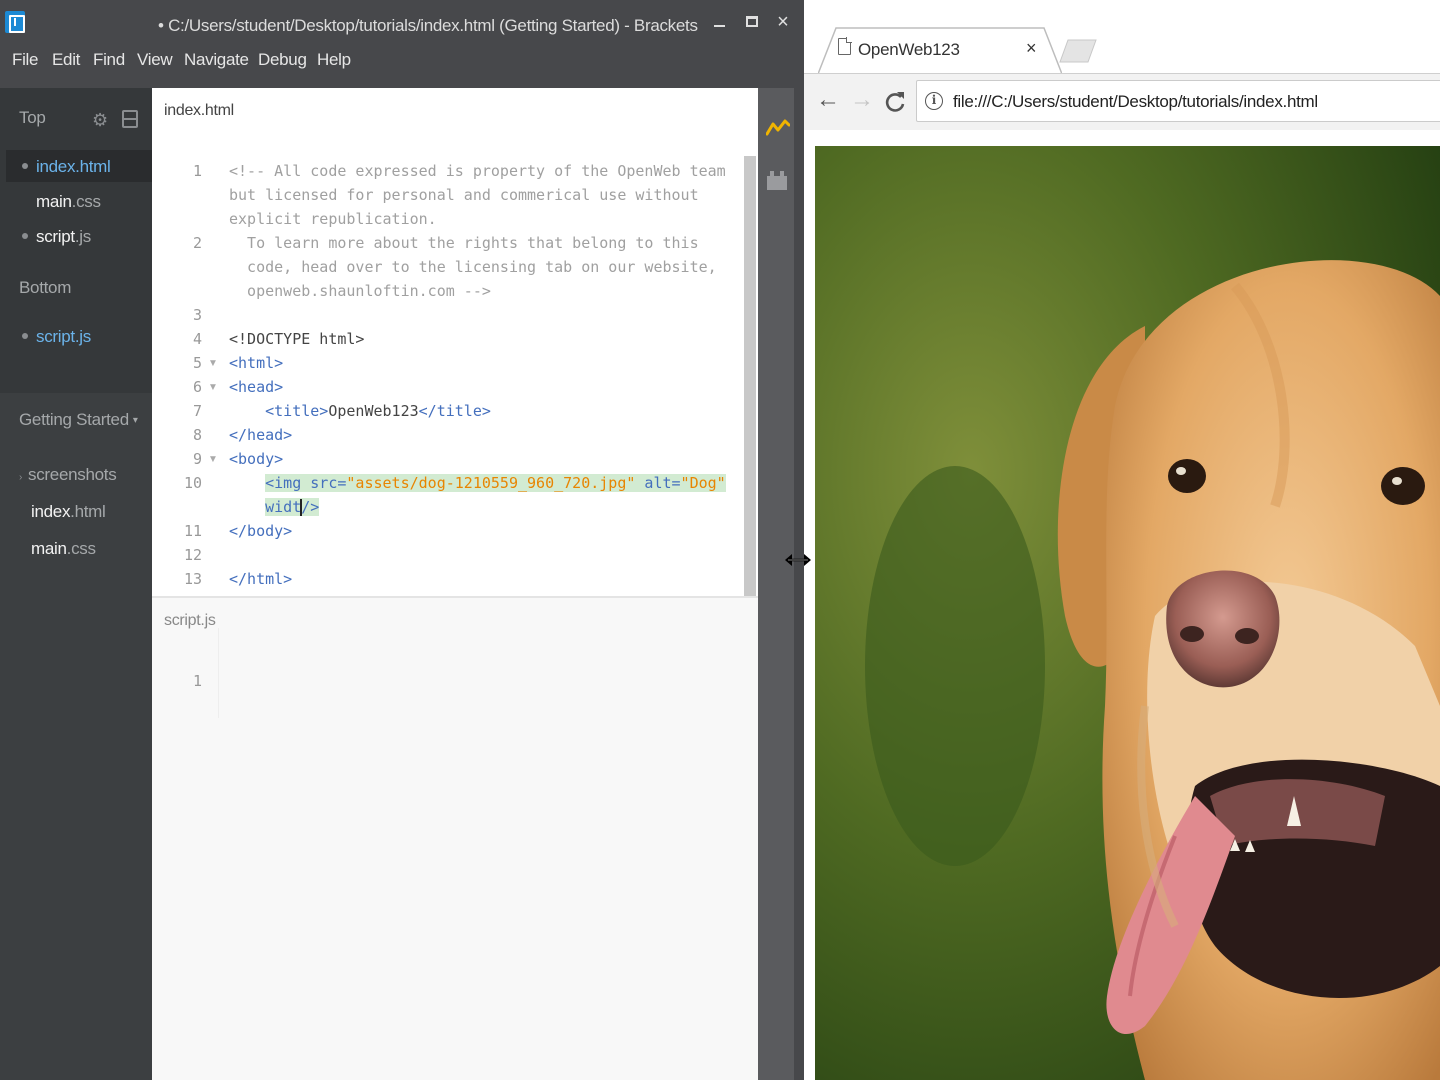 The image size is (1440, 1080). What do you see at coordinates (197, 363) in the screenshot?
I see `line-number: 5` at bounding box center [197, 363].